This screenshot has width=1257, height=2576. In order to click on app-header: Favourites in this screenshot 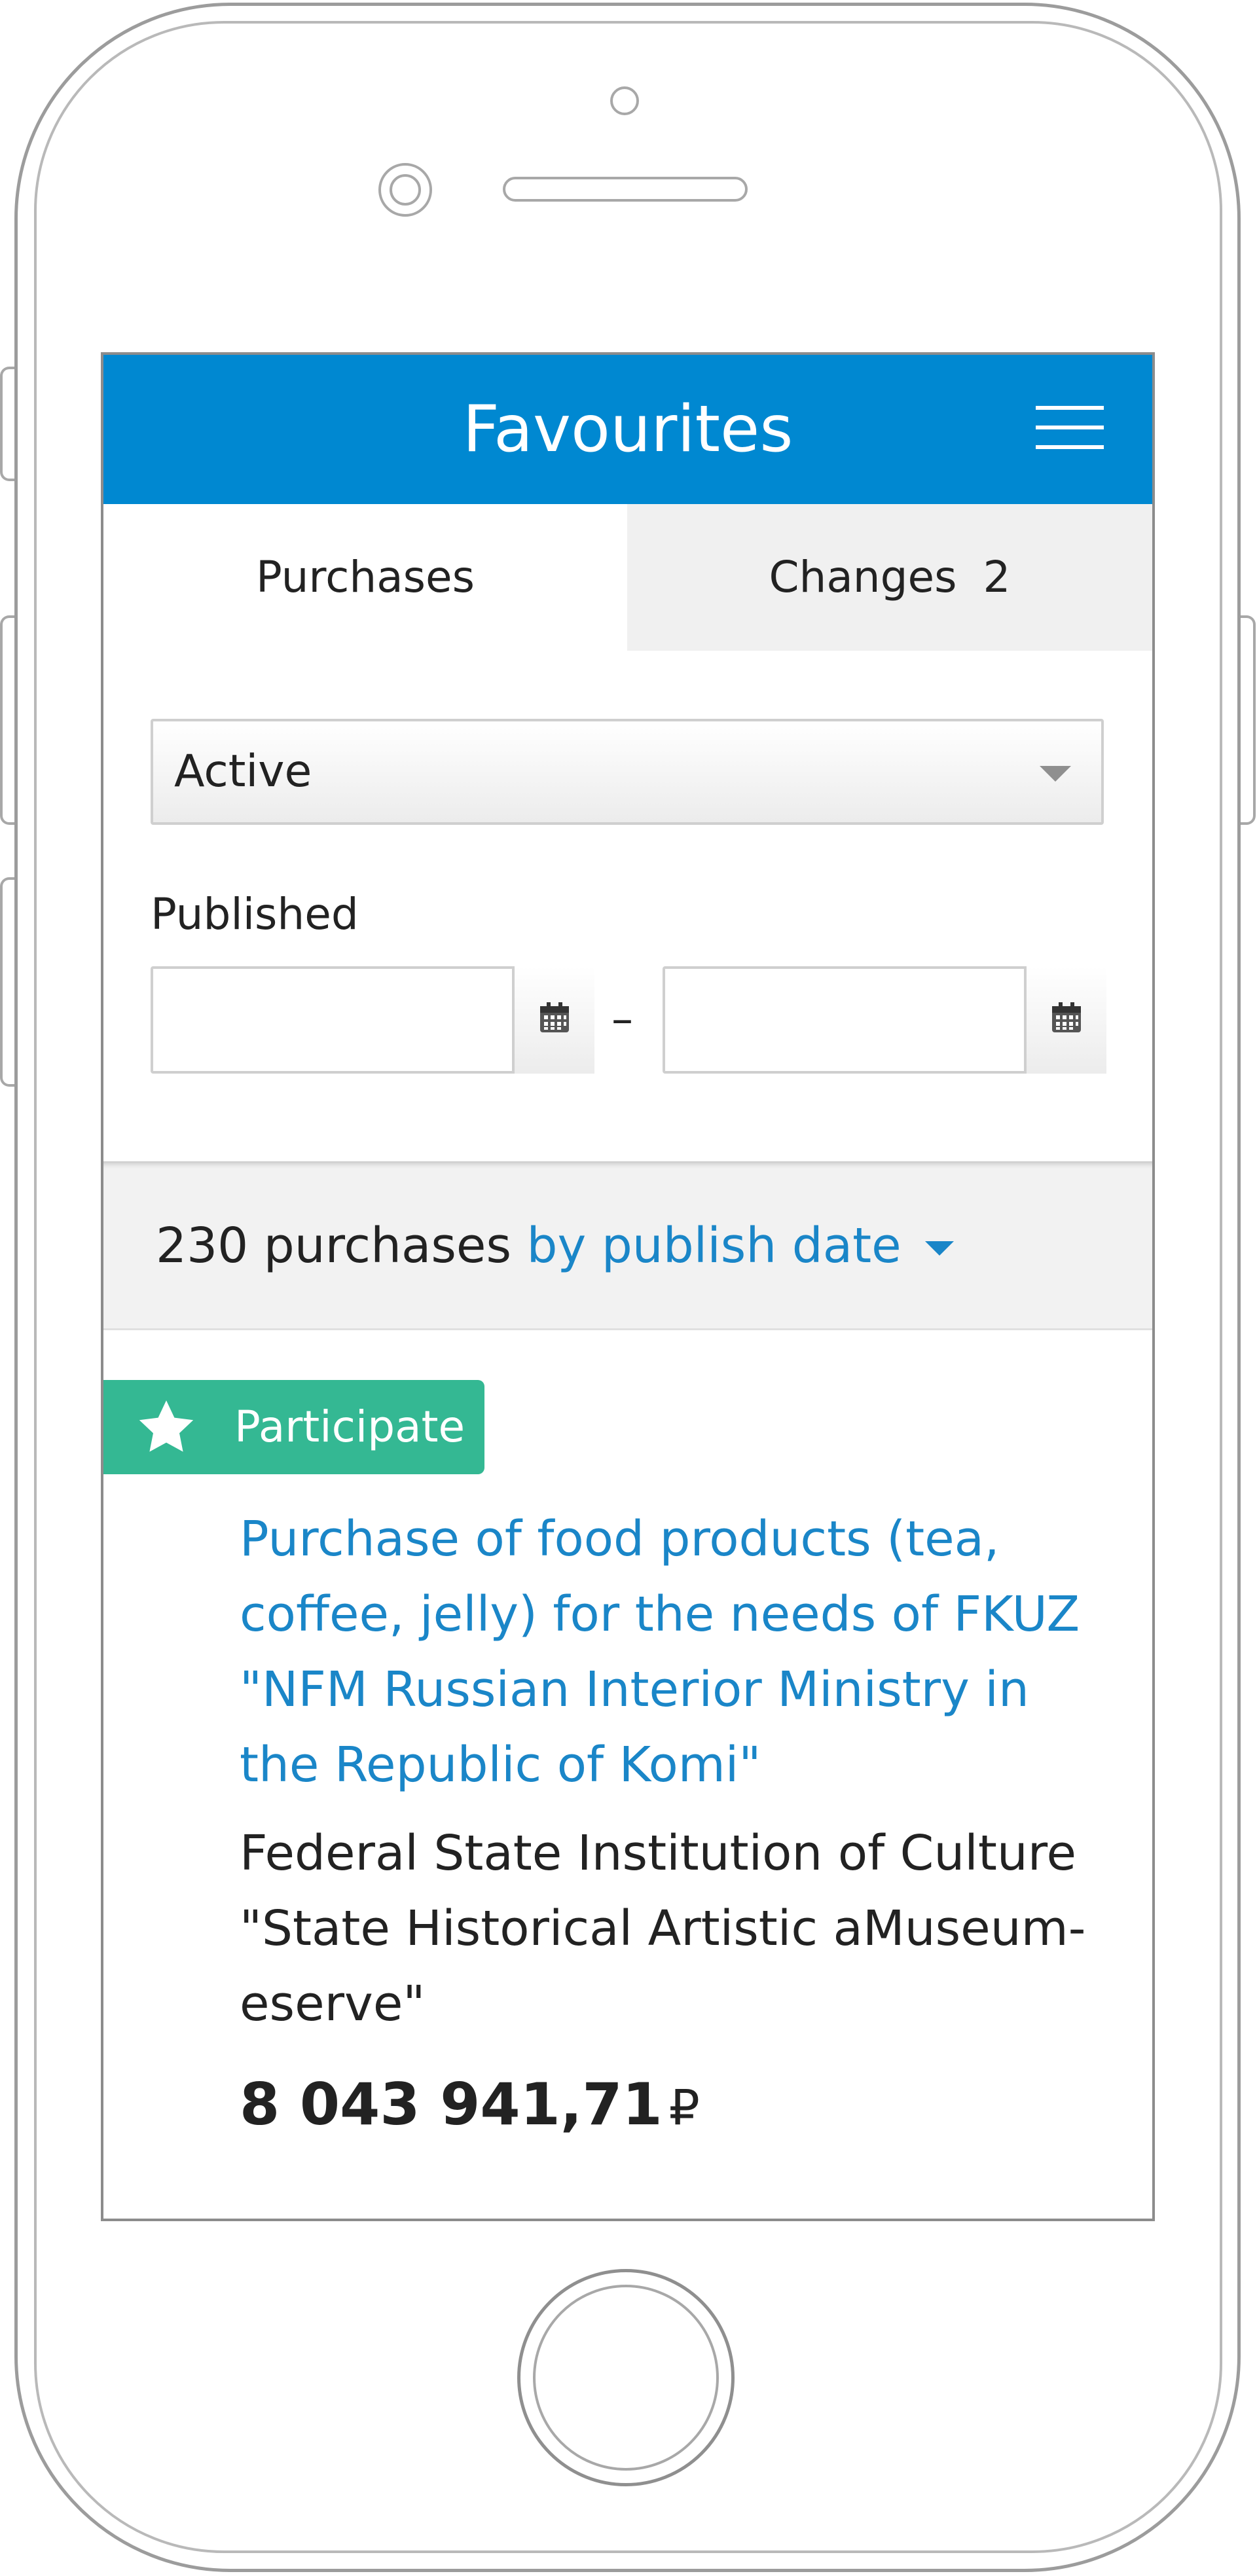, I will do `click(627, 429)`.